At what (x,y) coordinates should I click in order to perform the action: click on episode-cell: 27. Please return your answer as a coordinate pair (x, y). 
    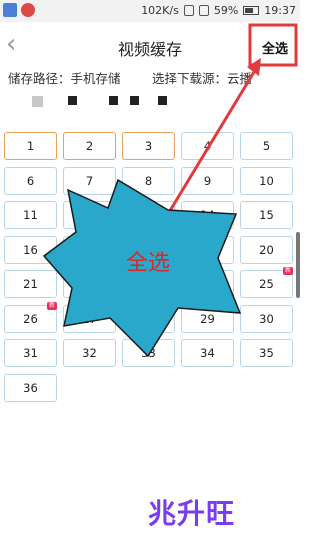
    Looking at the image, I should click on (89, 318).